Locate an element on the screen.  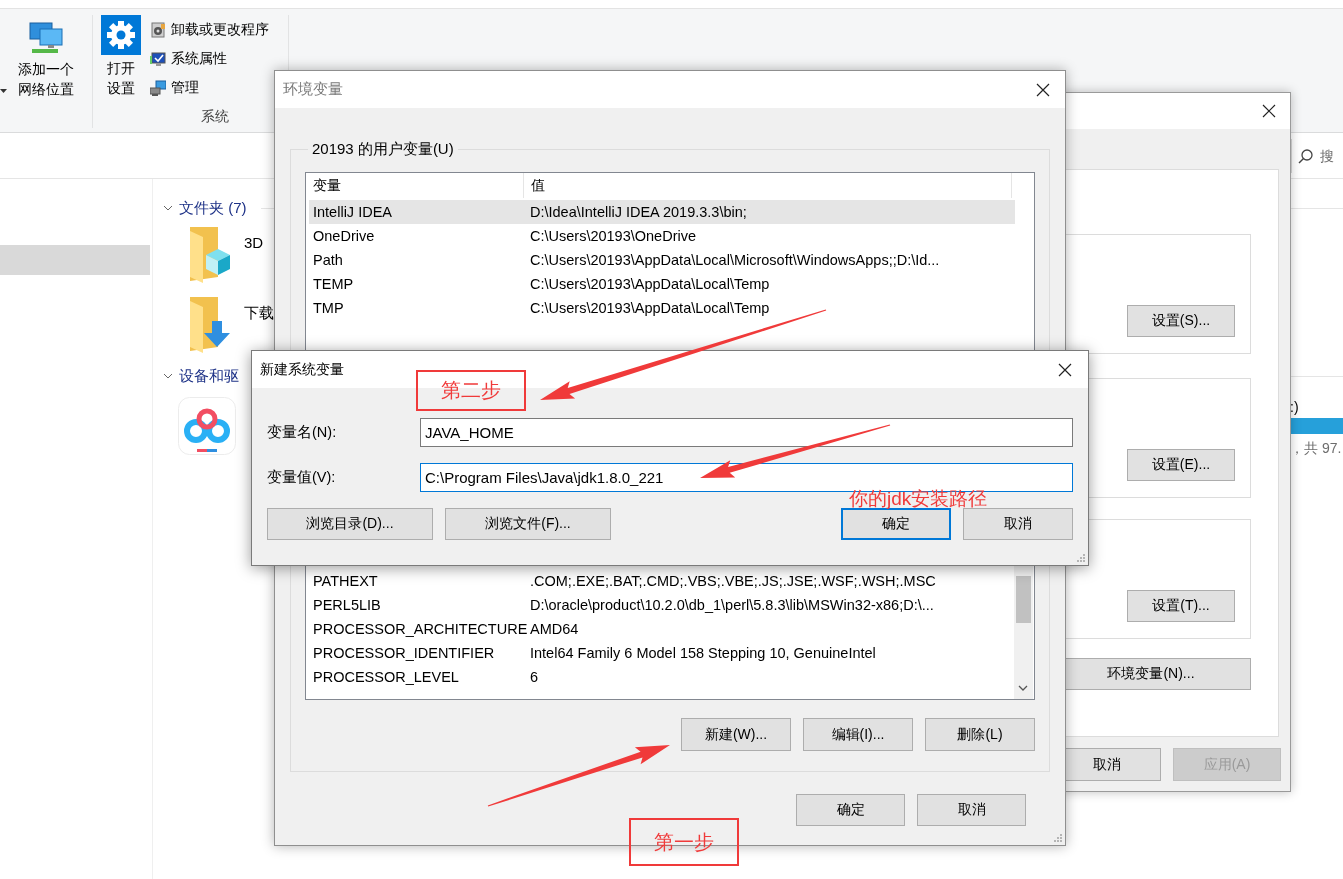
list-row: TMP C:\Users\20193\AppData\Local\Temp is located at coordinates (662, 308).